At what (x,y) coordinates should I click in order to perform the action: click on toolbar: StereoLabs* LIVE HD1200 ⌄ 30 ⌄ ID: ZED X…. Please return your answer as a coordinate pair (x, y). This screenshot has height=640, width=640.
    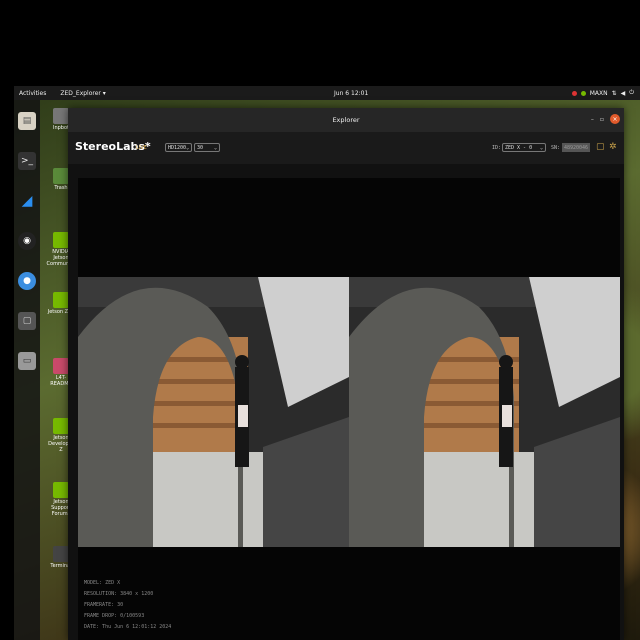
    Looking at the image, I should click on (346, 148).